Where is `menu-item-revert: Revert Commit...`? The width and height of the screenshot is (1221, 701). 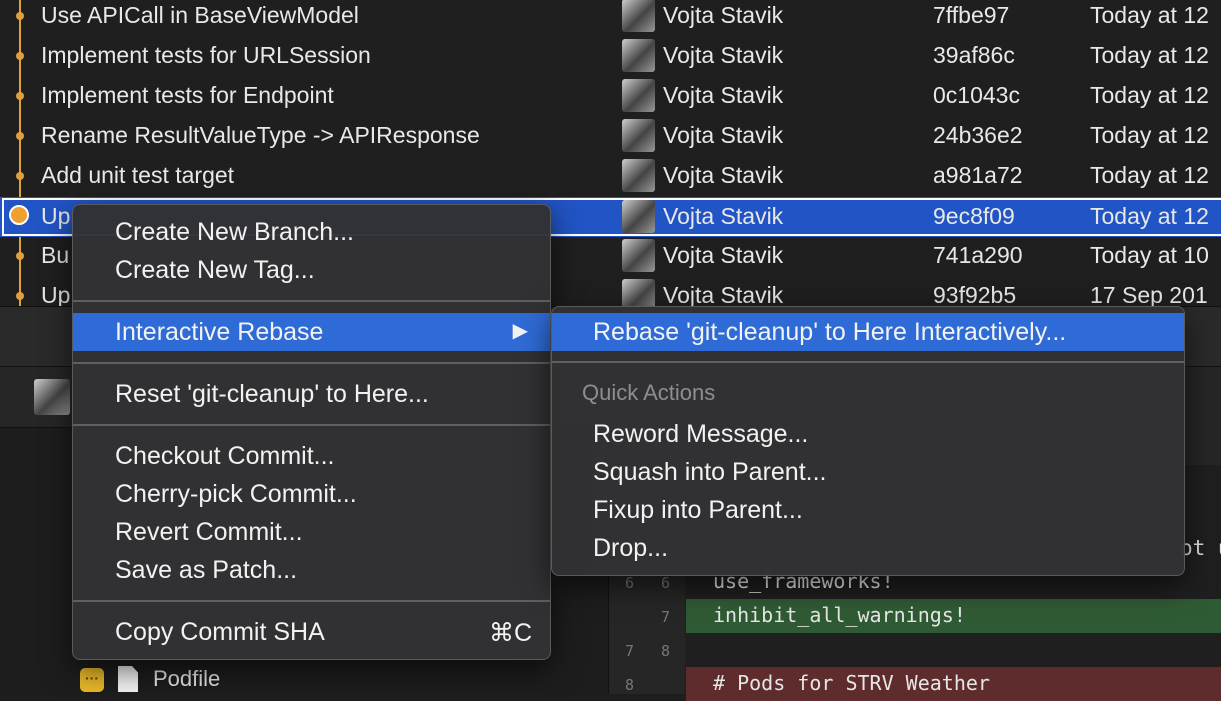 menu-item-revert: Revert Commit... is located at coordinates (311, 532).